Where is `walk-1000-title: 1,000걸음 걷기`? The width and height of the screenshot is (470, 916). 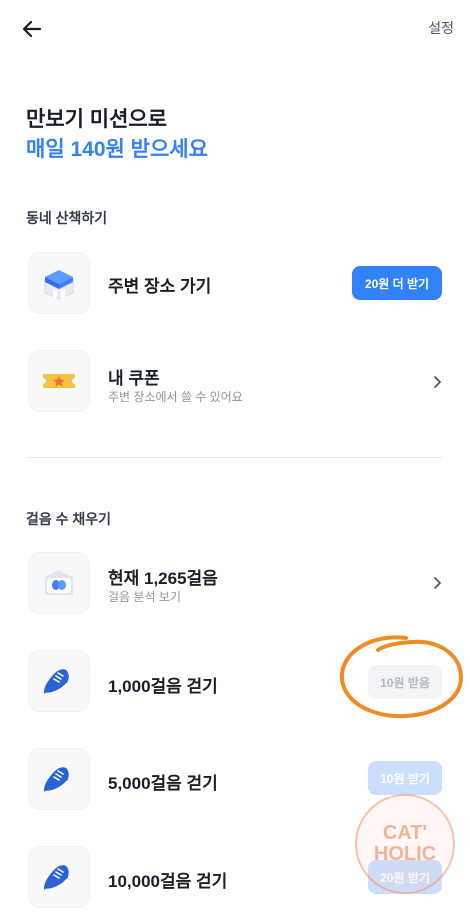
walk-1000-title: 1,000걸음 걷기 is located at coordinates (163, 686).